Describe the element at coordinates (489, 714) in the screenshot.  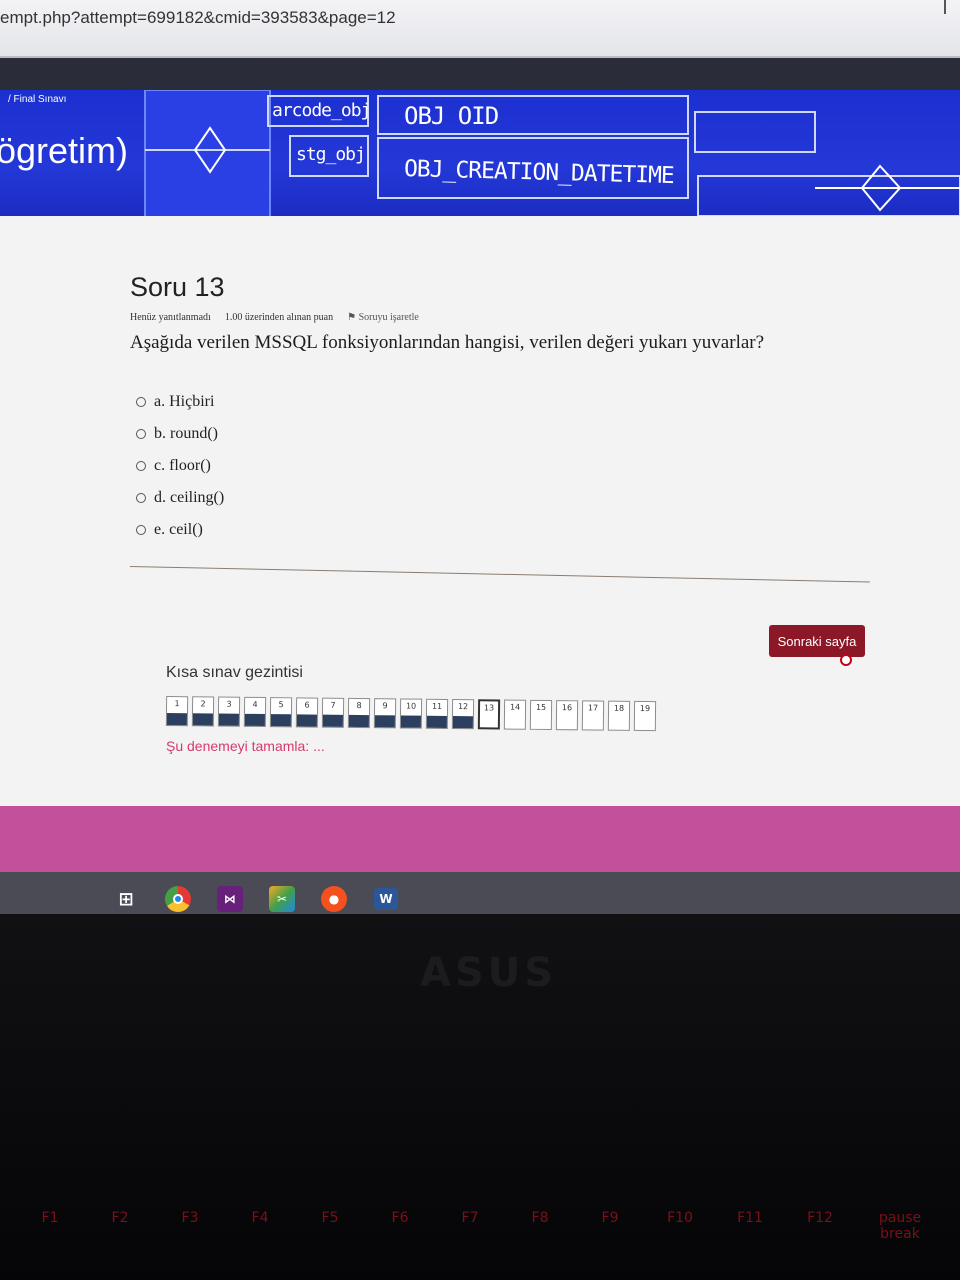
I see `nav-button-13: 13` at that location.